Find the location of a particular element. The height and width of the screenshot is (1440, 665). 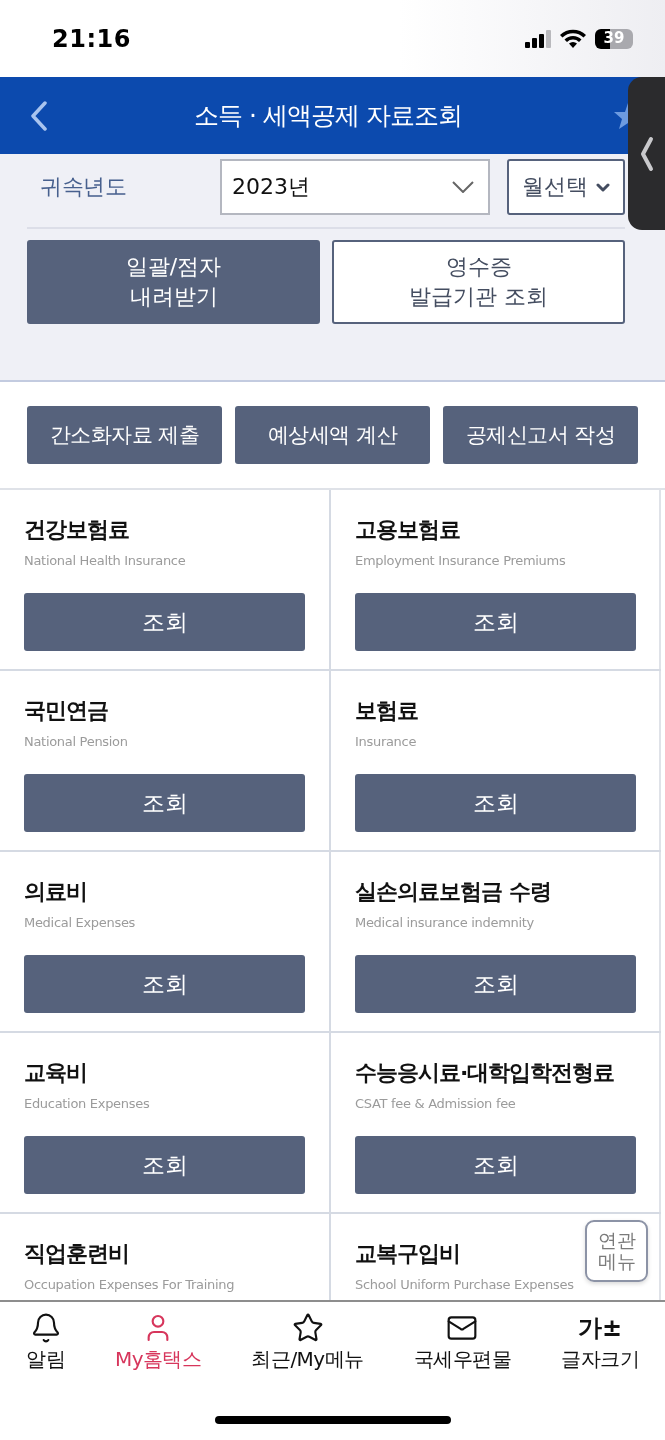

year-value: 2023년 is located at coordinates (271, 187).